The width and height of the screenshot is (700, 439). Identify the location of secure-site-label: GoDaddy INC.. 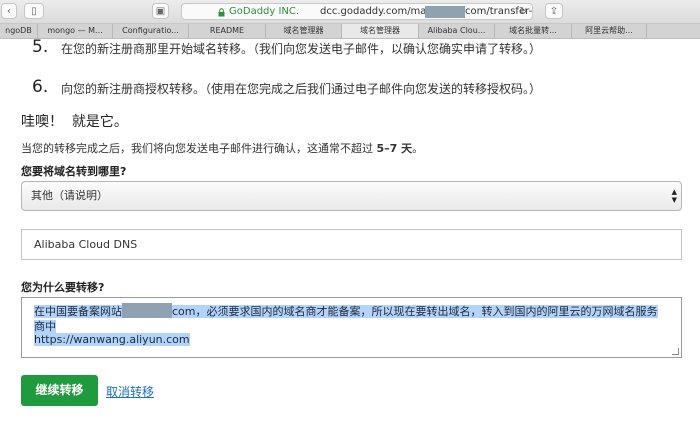
(264, 11).